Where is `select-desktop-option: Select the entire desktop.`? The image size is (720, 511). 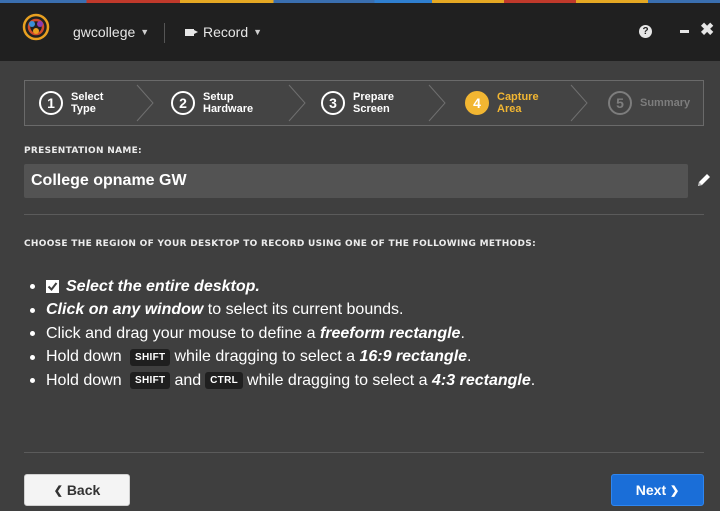 select-desktop-option: Select the entire desktop. is located at coordinates (163, 287).